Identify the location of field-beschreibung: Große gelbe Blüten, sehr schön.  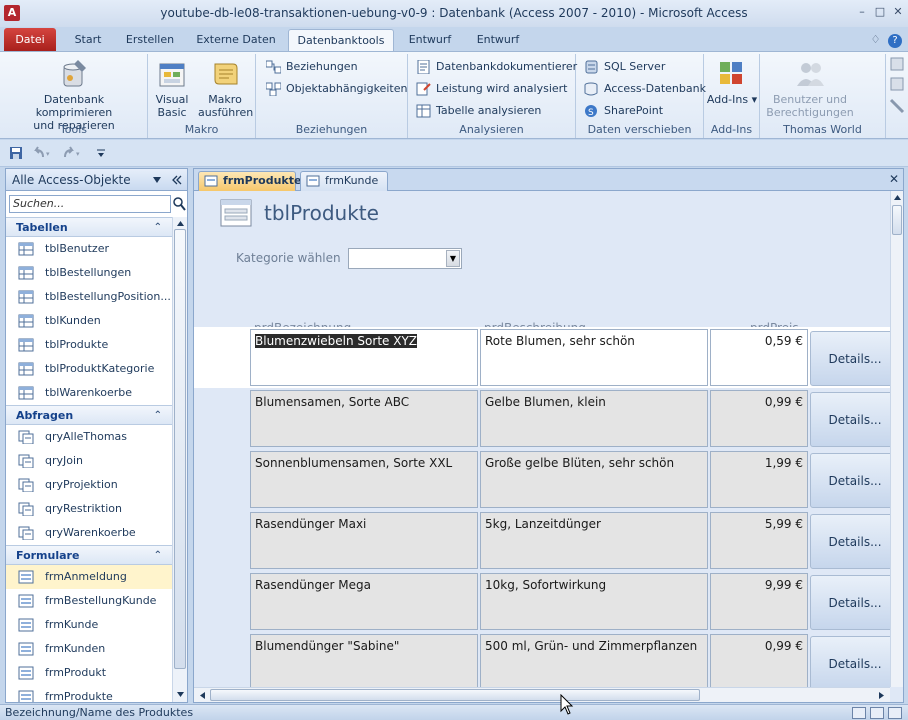
(594, 479).